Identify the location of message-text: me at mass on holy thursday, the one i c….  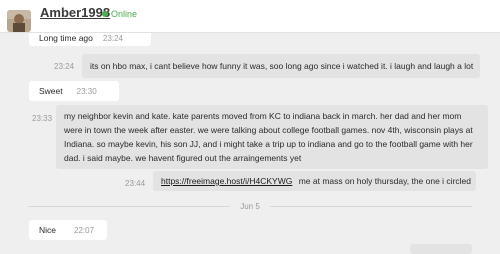
(384, 181).